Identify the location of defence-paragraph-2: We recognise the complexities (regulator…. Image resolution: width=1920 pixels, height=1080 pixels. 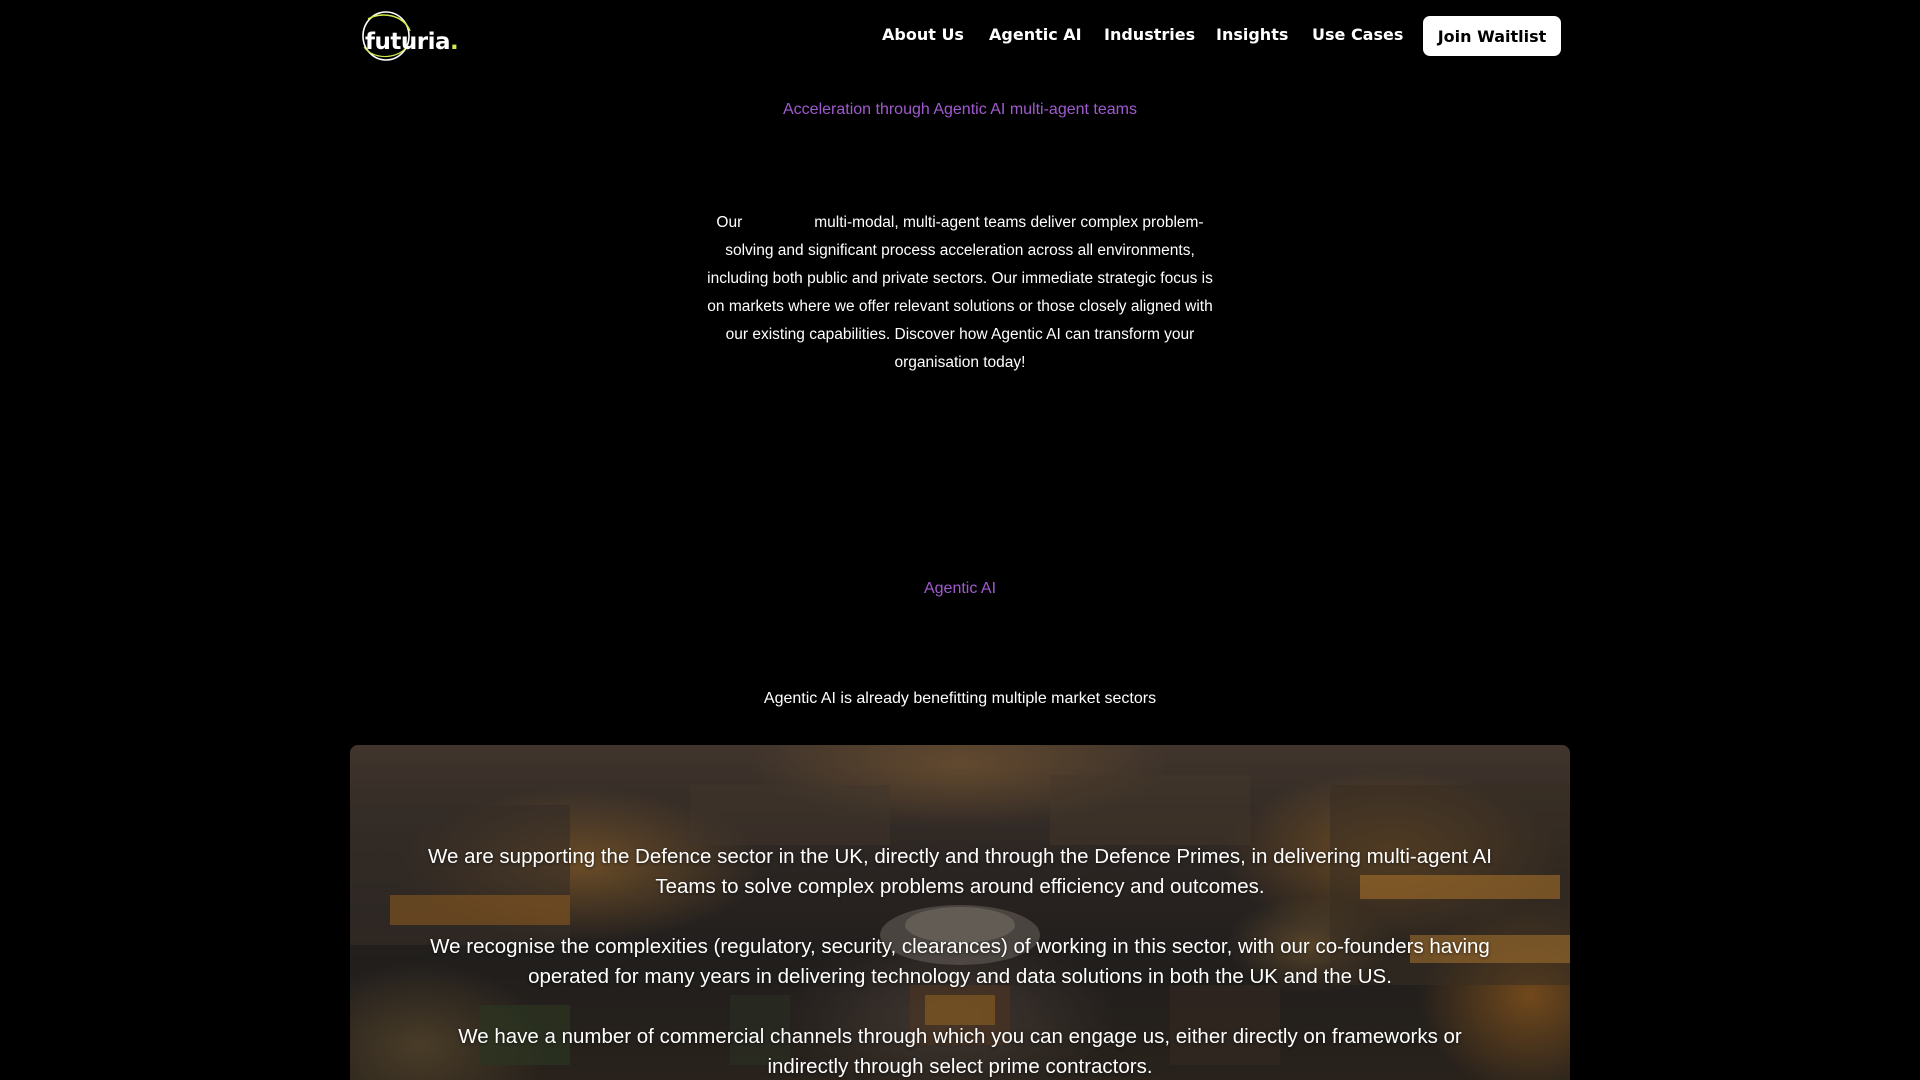
(960, 961).